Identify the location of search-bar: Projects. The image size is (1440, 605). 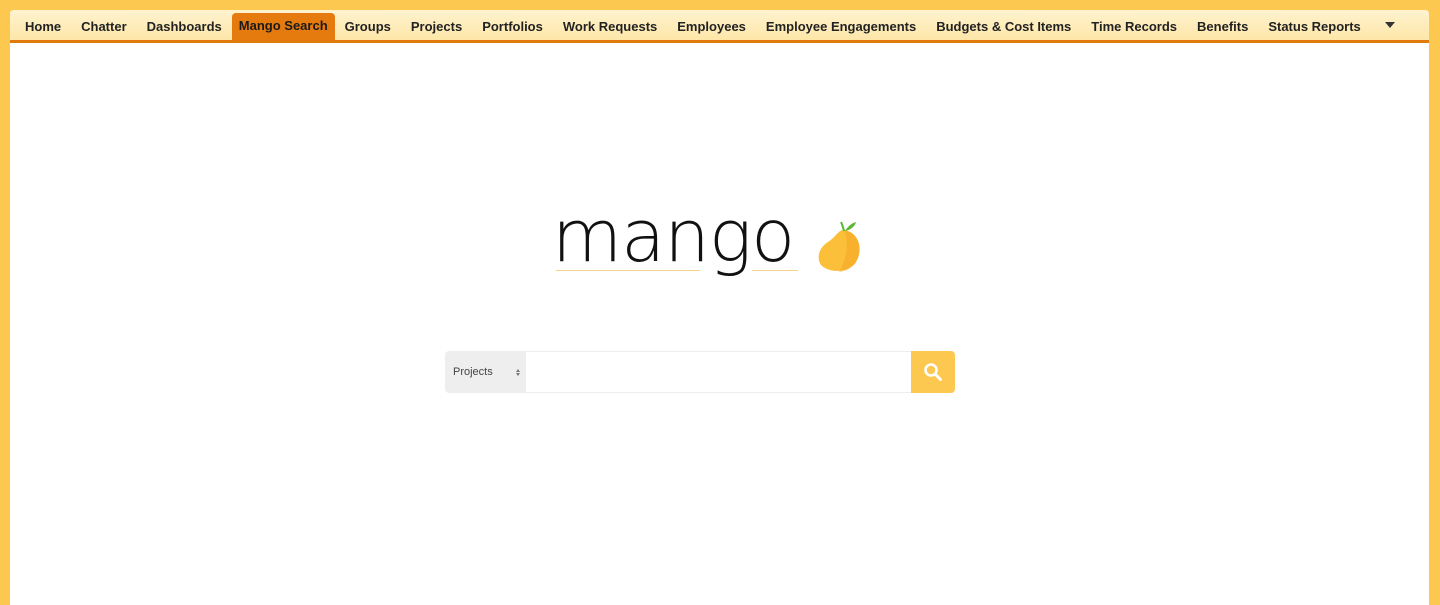
(700, 372).